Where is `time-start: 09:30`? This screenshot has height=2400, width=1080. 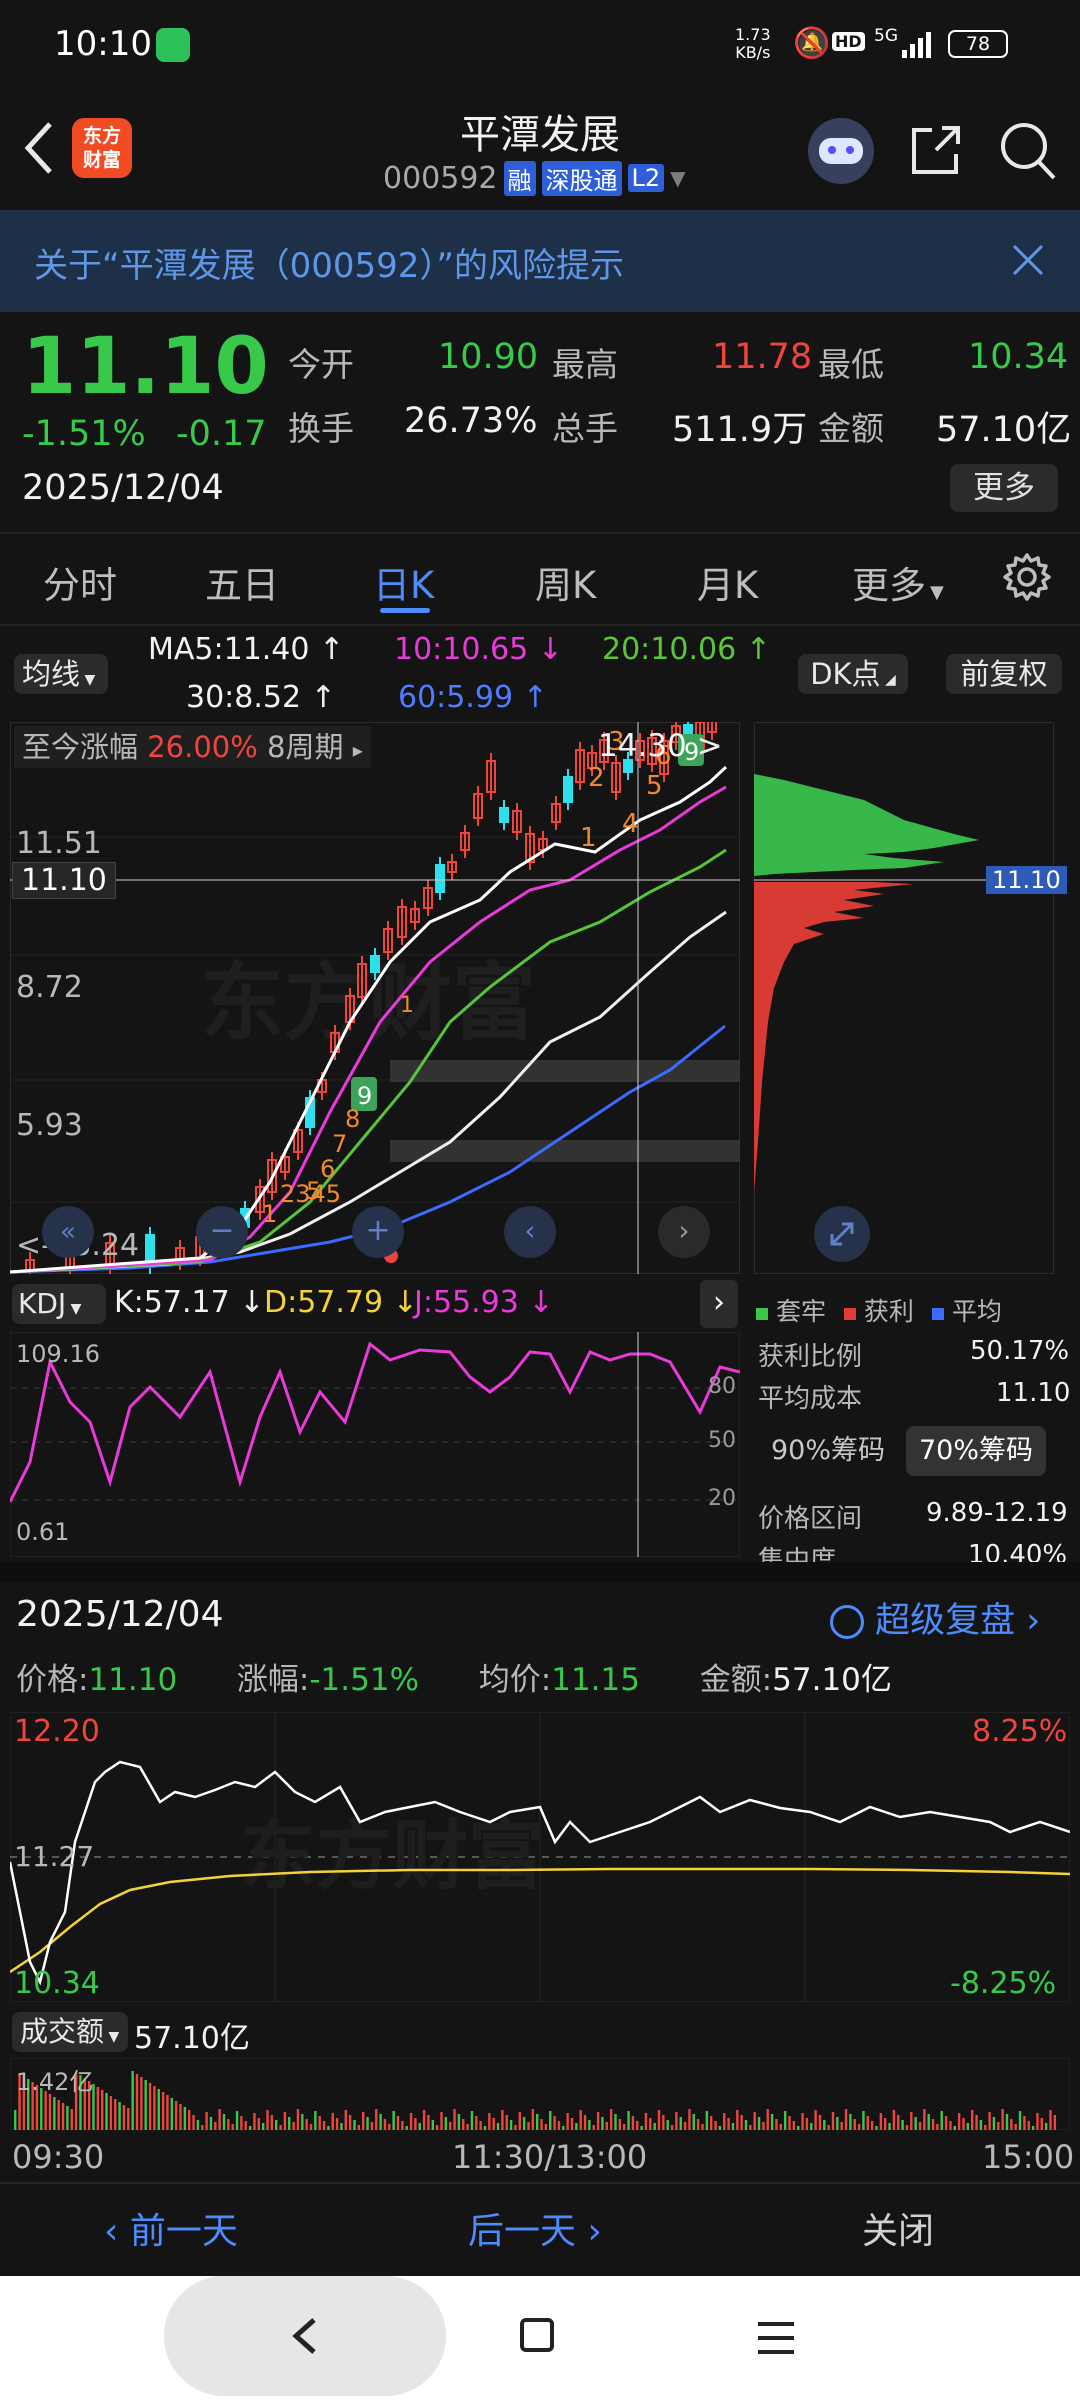
time-start: 09:30 is located at coordinates (58, 2157).